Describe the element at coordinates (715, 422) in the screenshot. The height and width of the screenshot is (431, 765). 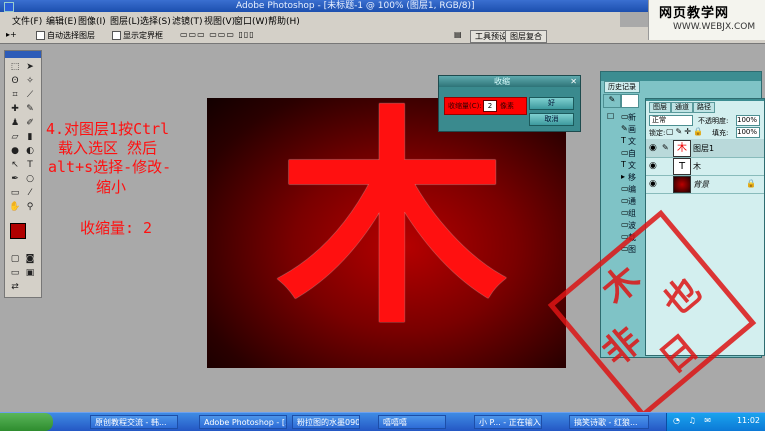
I see `system-tray: ◔ ♫ ✉ 11:02` at that location.